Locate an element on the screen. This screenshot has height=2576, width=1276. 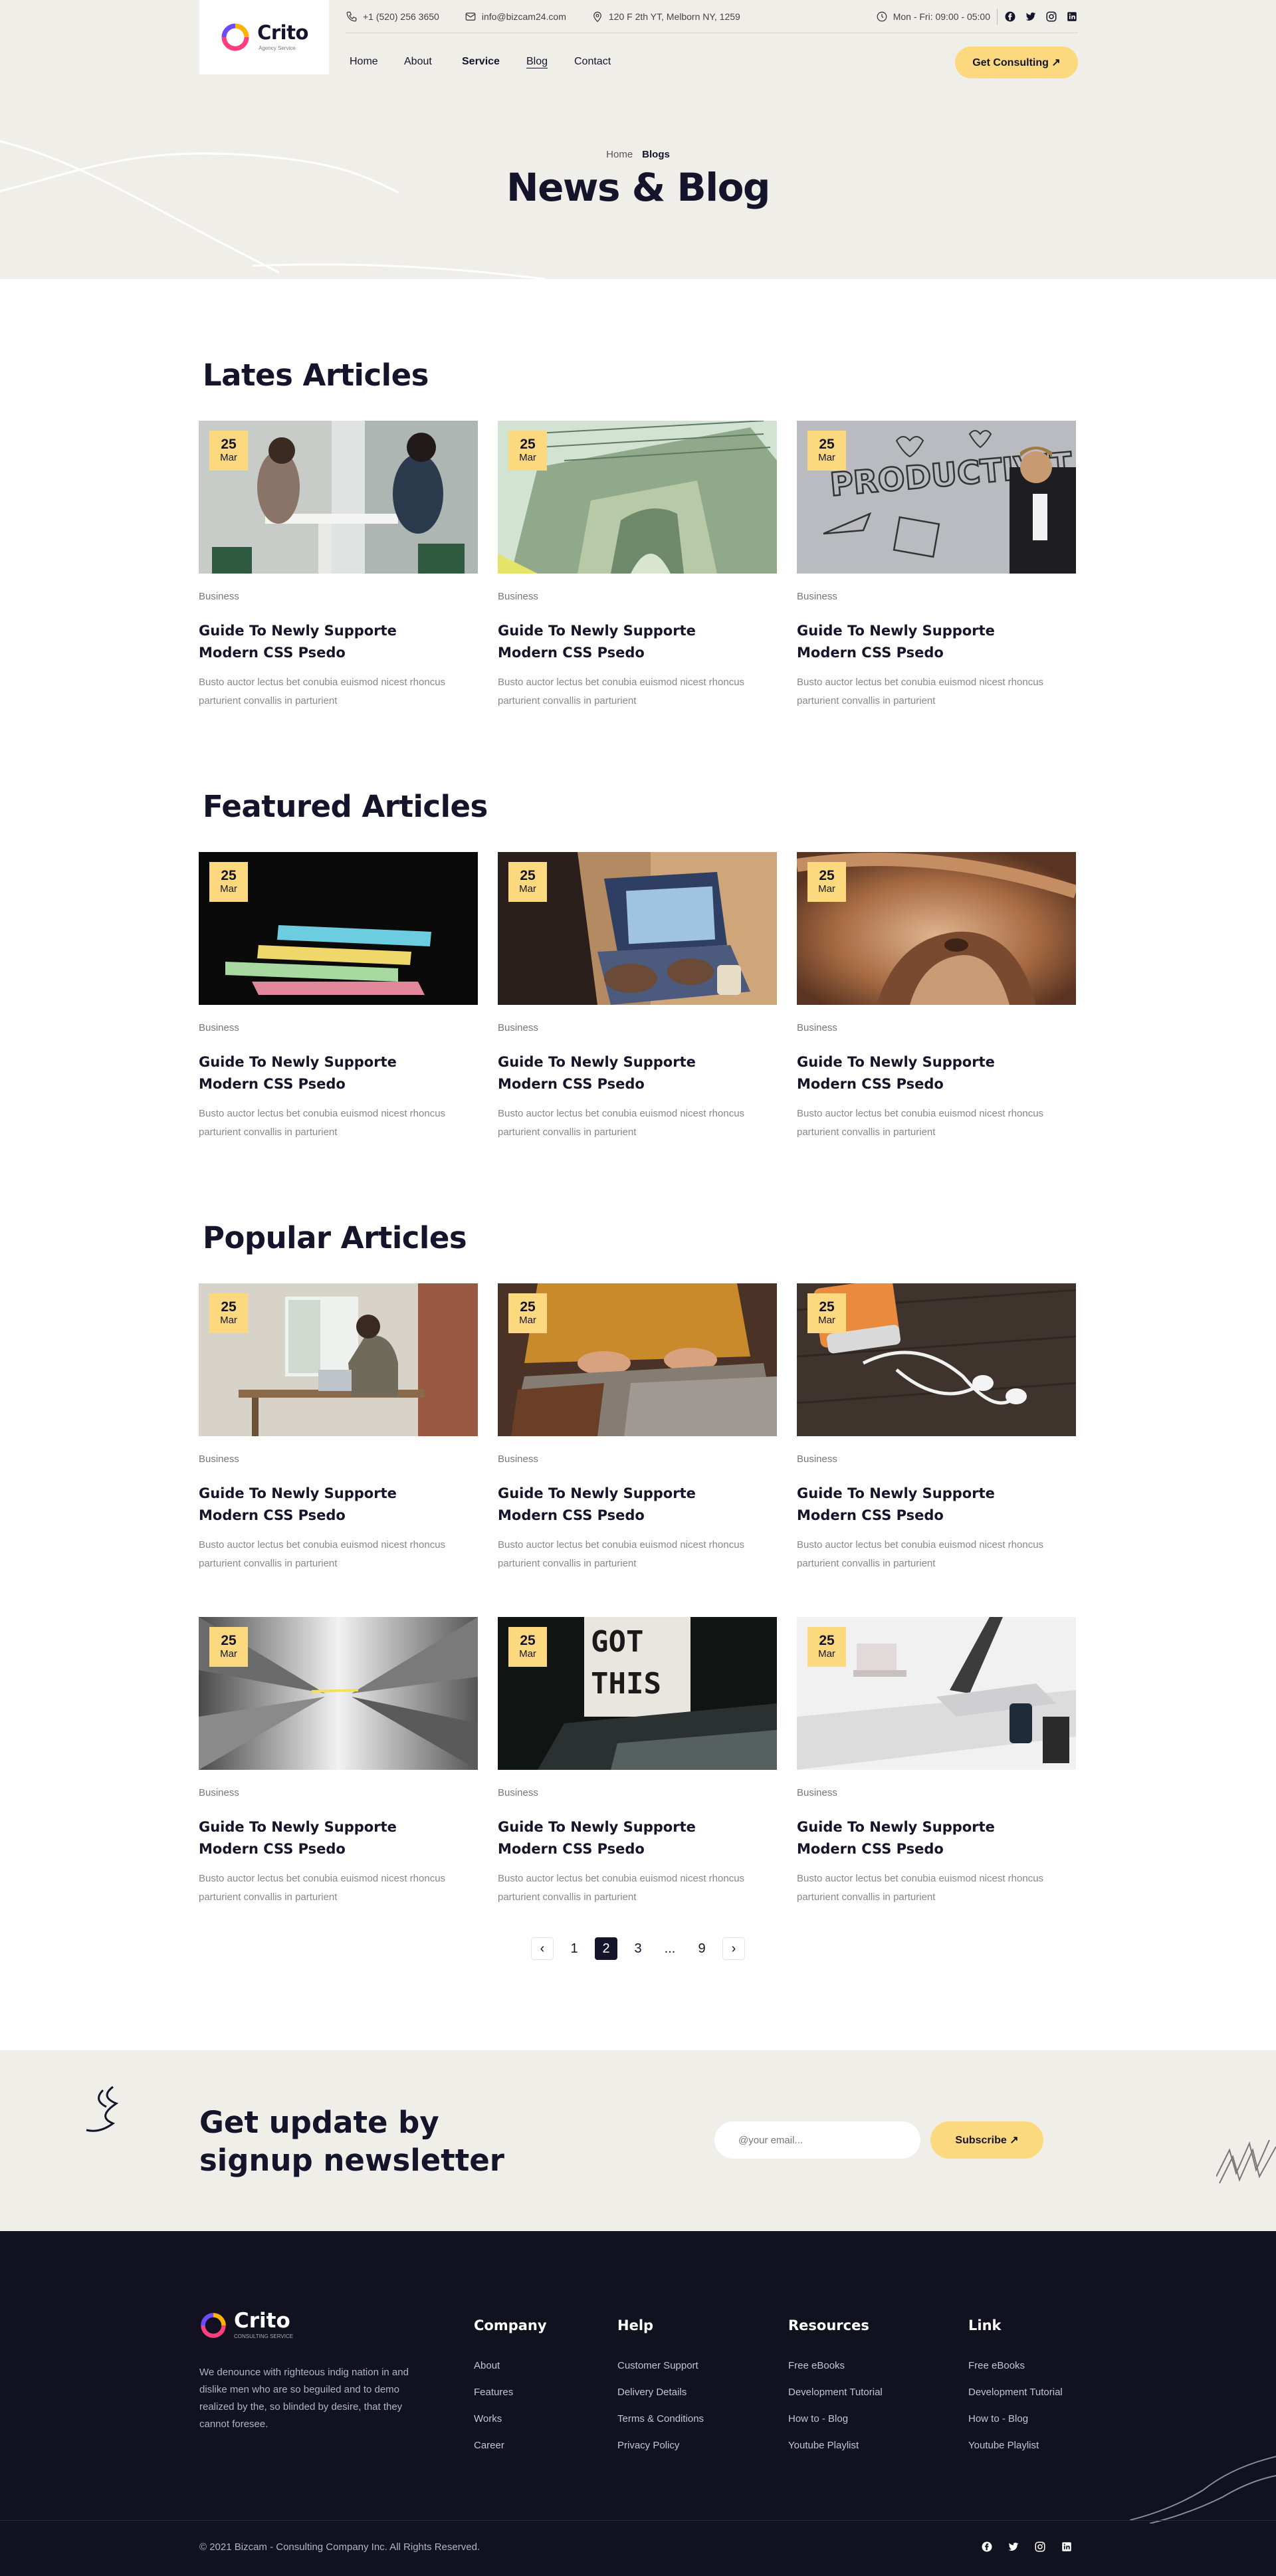
nav-item-about: About is located at coordinates (418, 62).